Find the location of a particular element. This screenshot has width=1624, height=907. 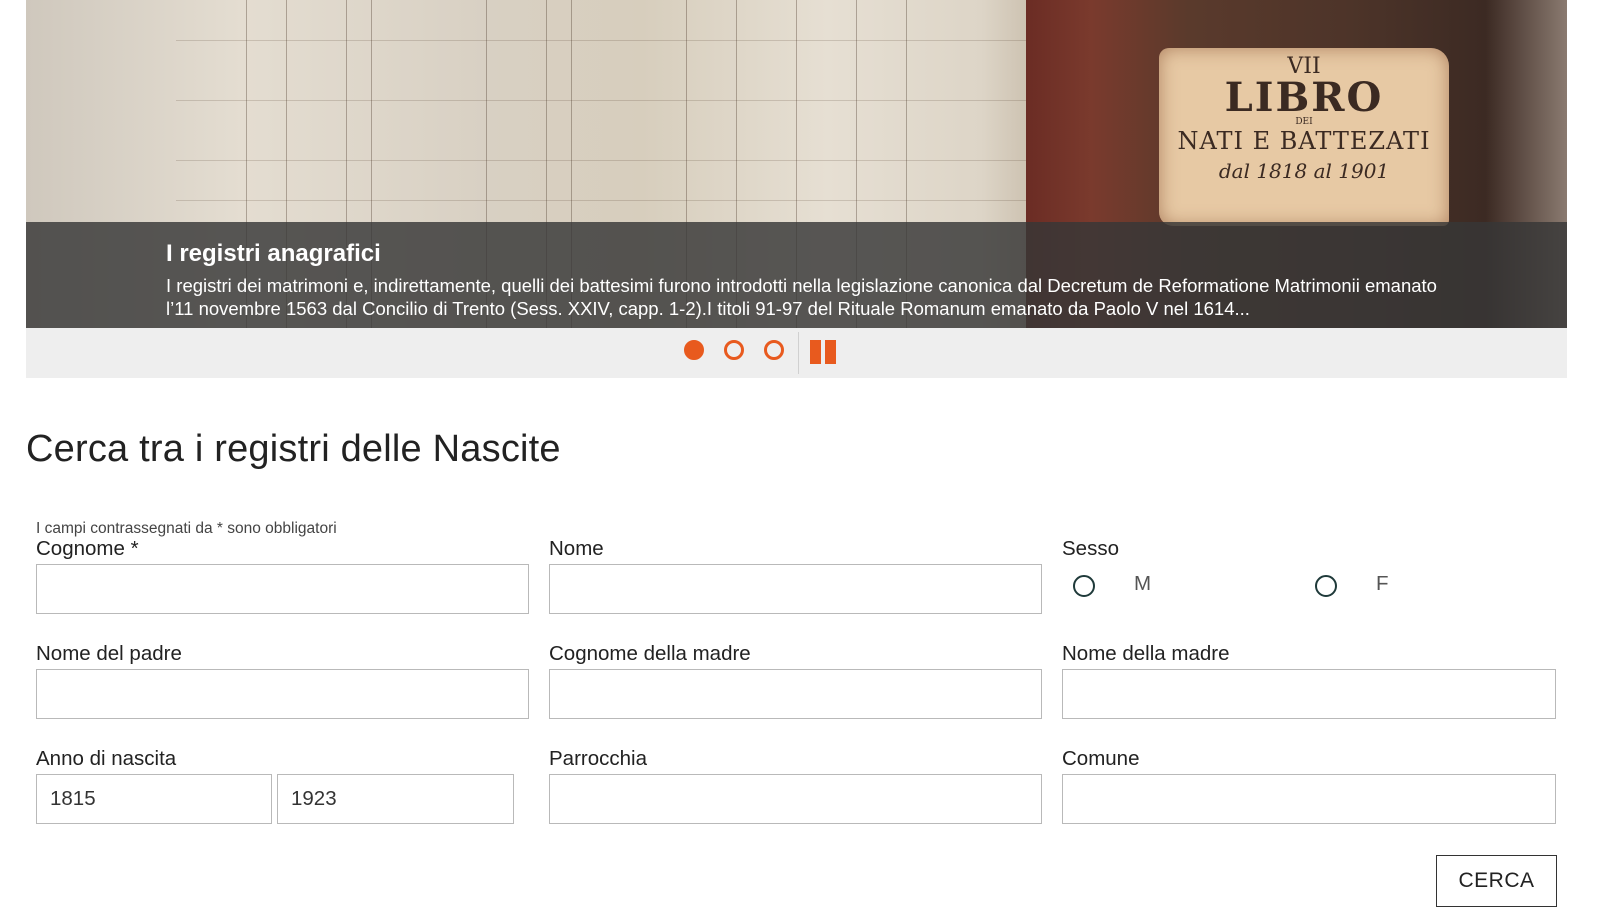

nome-madre-input is located at coordinates (1309, 694).